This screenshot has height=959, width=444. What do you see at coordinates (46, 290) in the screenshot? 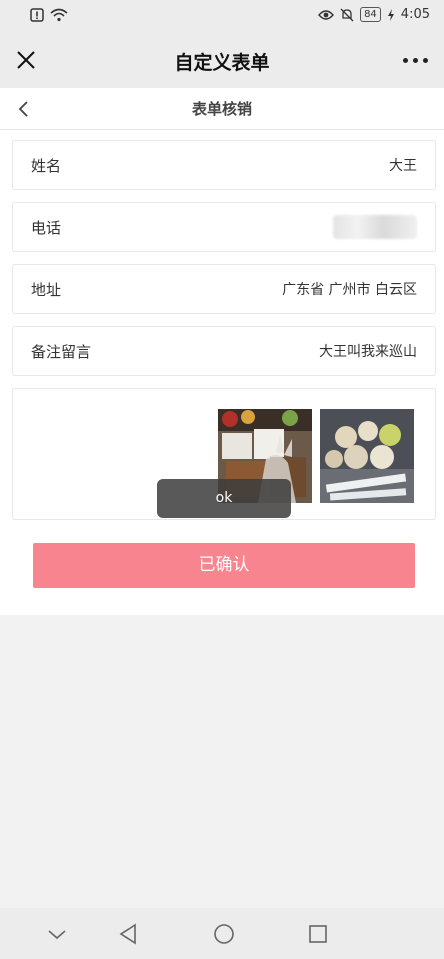
I see `field-label: 地址` at bounding box center [46, 290].